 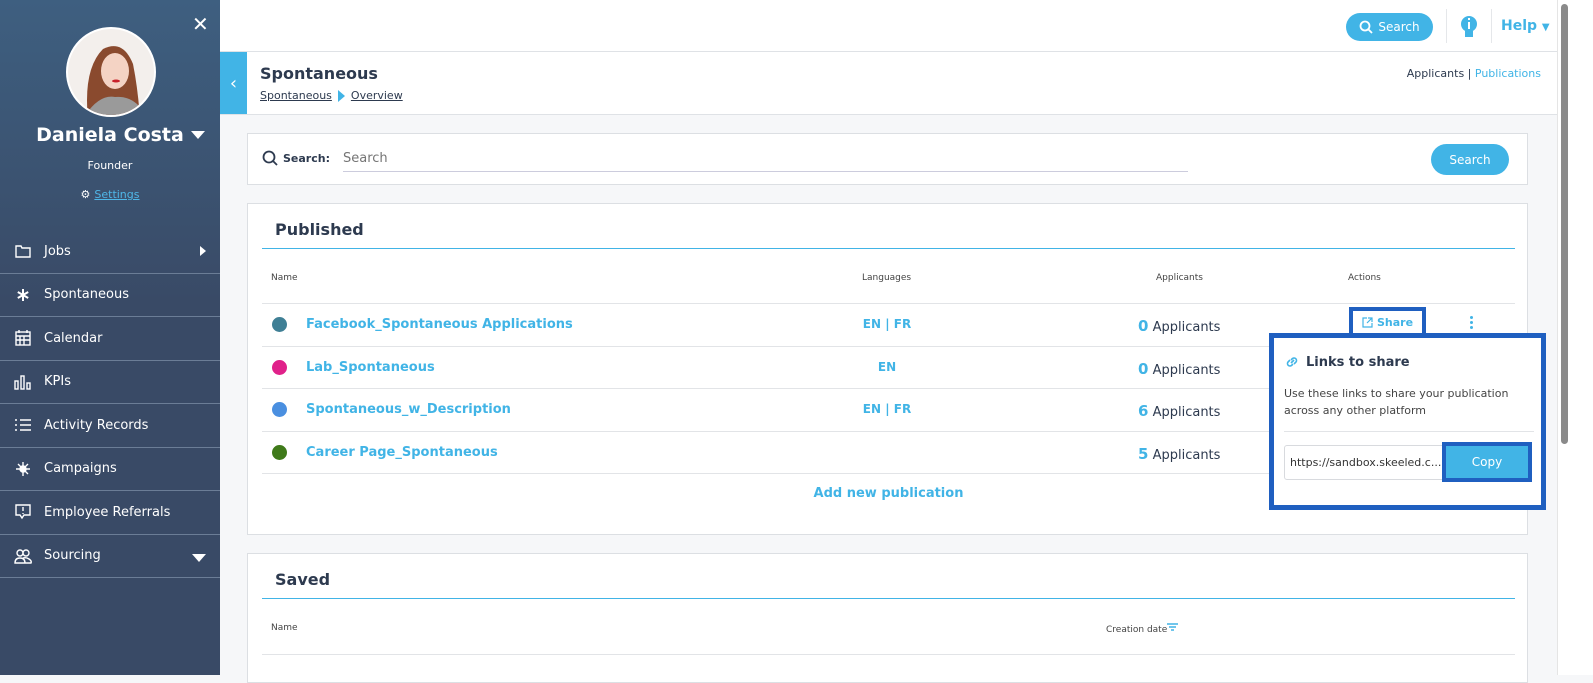 What do you see at coordinates (1364, 278) in the screenshot?
I see `column-header-actions: Actions` at bounding box center [1364, 278].